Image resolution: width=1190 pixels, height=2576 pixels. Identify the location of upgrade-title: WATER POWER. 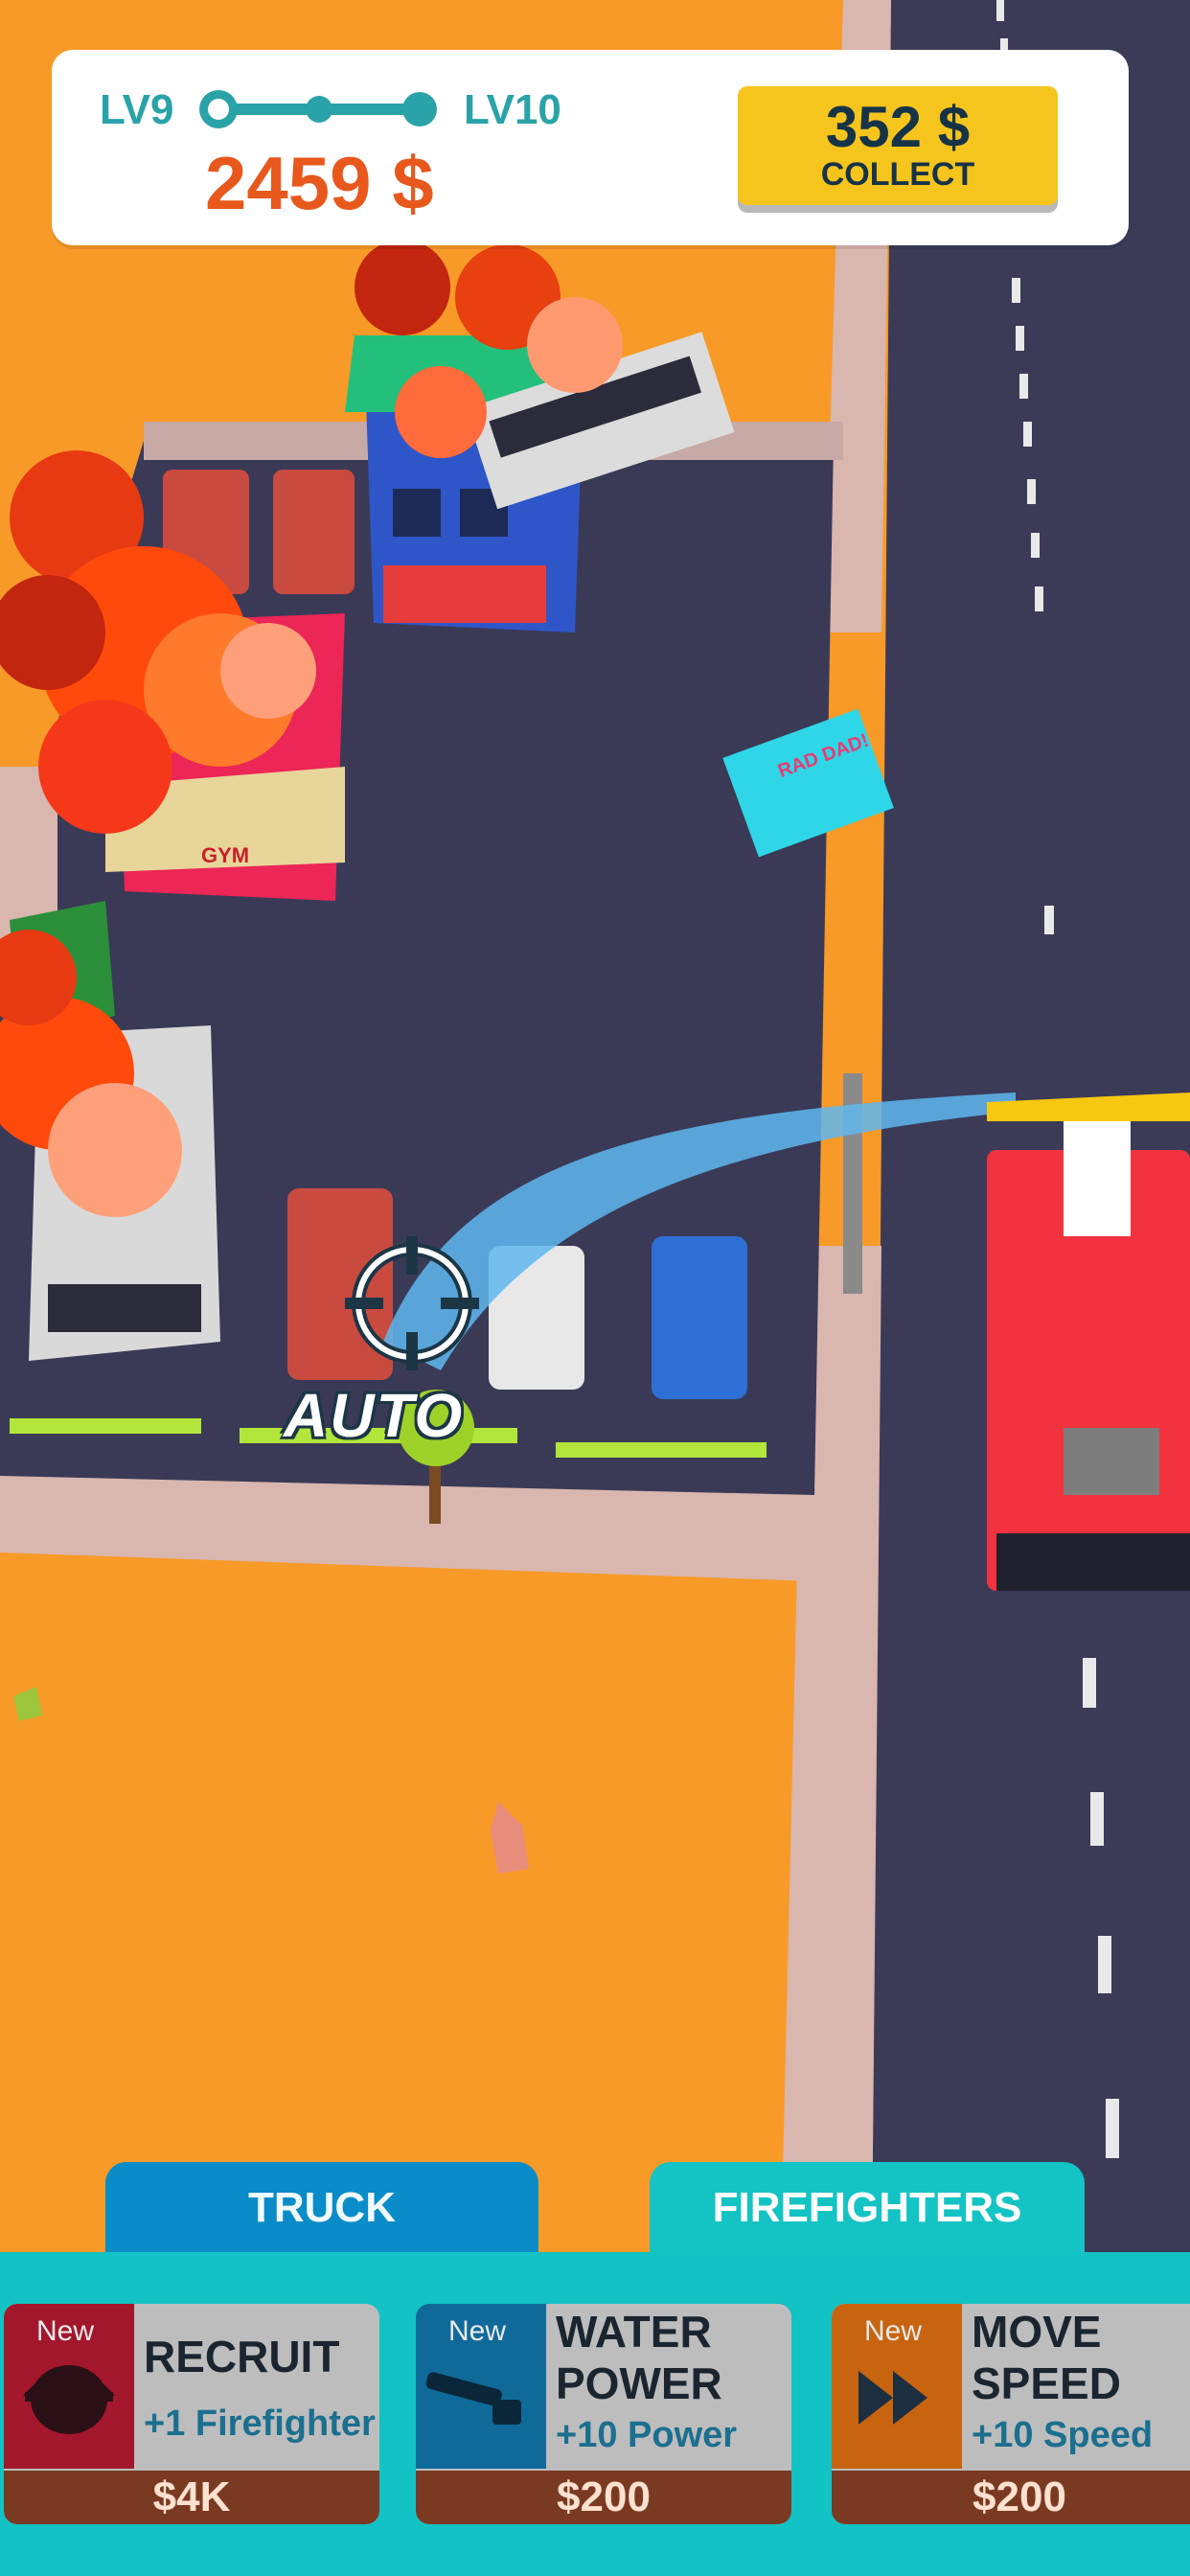
(639, 2357).